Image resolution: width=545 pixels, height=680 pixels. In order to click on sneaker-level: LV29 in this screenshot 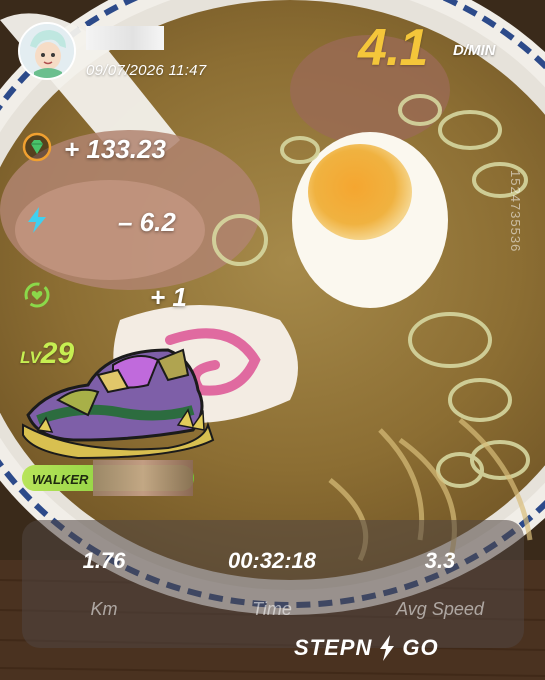, I will do `click(47, 354)`.